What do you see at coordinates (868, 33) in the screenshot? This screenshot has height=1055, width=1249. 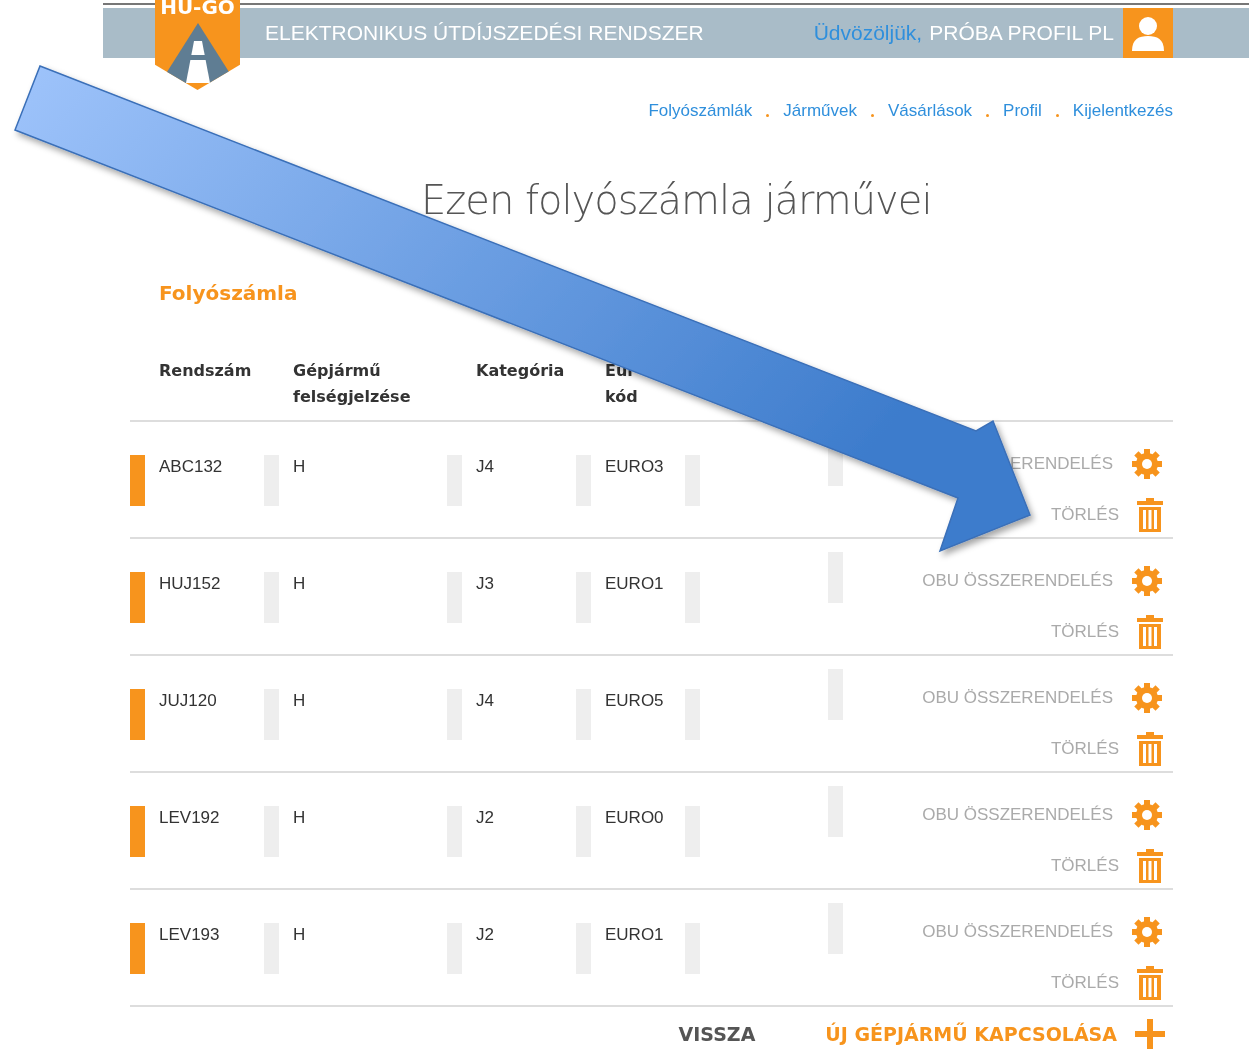 I see `greeting: Üdvözöljük,` at bounding box center [868, 33].